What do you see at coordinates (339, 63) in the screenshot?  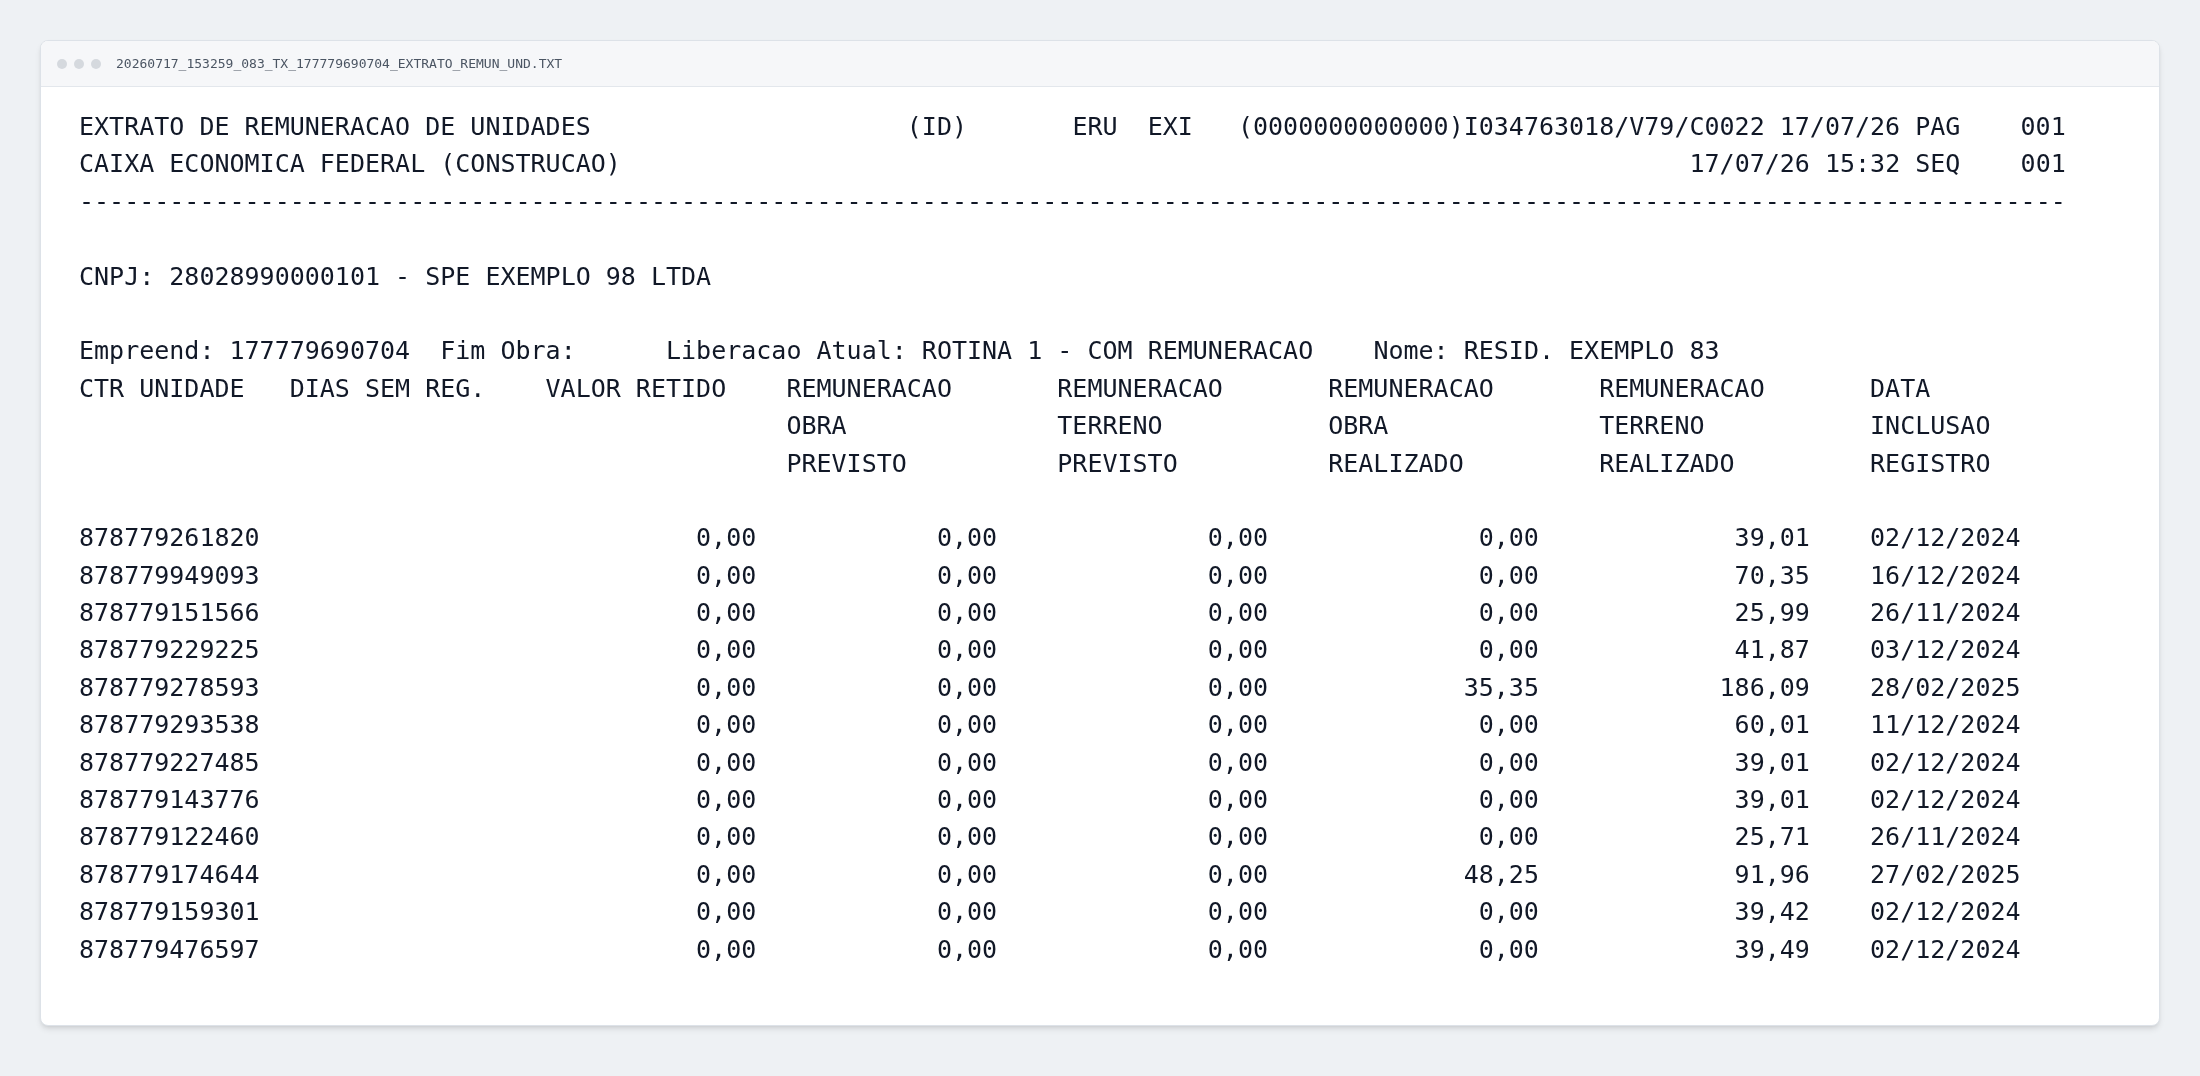 I see `window-title: 20260717_153259_083_TX_177779690704_EXTRATO_REMUN_UND.TXT` at bounding box center [339, 63].